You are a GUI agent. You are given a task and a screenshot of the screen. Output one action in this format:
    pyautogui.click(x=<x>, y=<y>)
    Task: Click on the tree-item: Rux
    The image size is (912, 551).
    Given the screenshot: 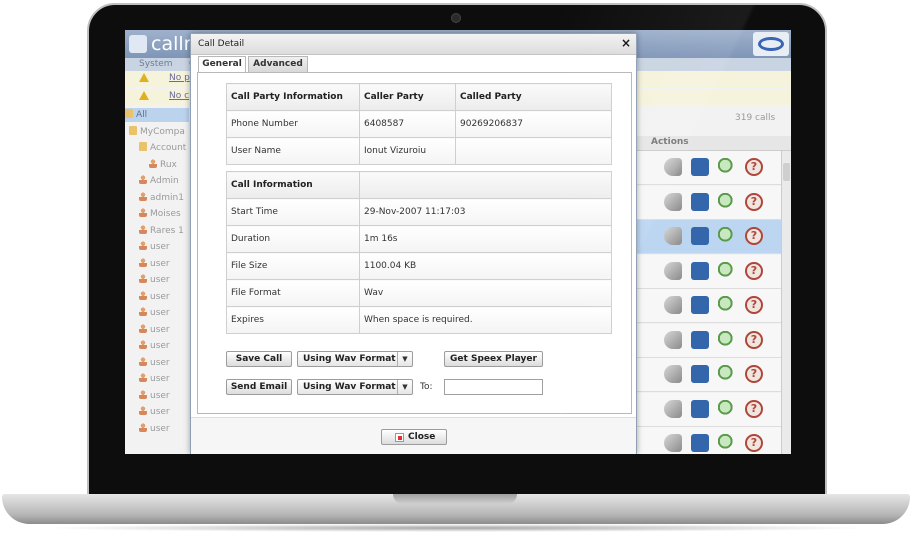 What is the action you would take?
    pyautogui.click(x=163, y=165)
    